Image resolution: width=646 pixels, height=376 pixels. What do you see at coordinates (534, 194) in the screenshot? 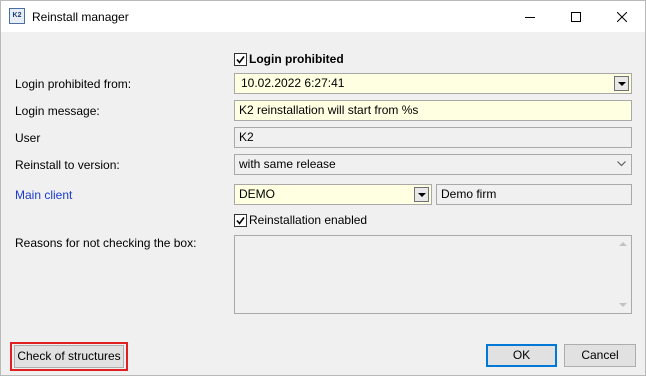
I see `main-client-description-field: Demo firm` at bounding box center [534, 194].